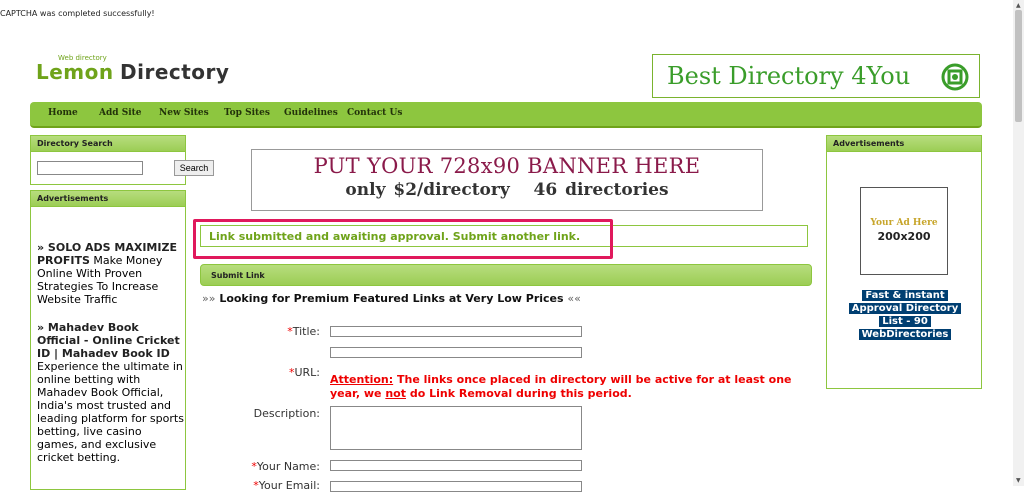  Describe the element at coordinates (905, 321) in the screenshot. I see `fast-ad-line: List - 90` at that location.